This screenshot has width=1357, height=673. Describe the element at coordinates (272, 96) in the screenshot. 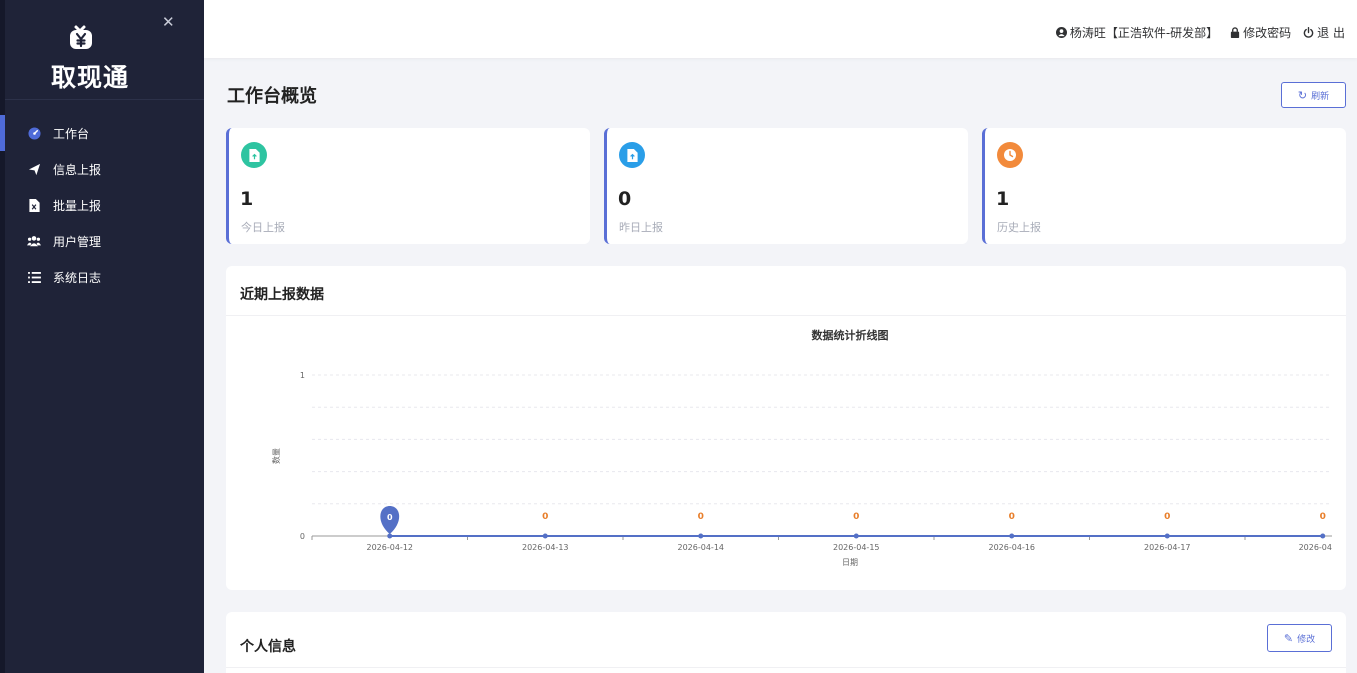

I see `page-title: 工作台概览` at that location.